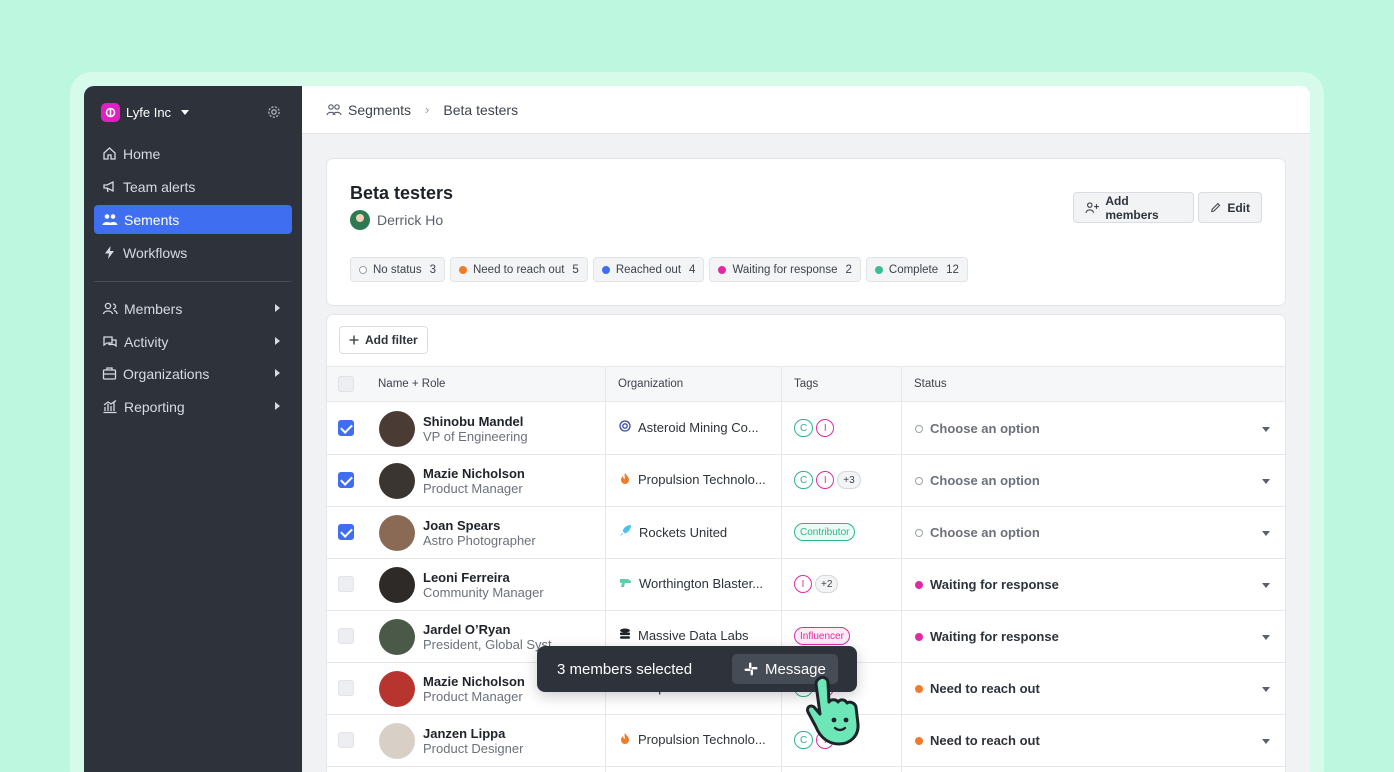  I want to click on add-filter-label: Add filter, so click(391, 340).